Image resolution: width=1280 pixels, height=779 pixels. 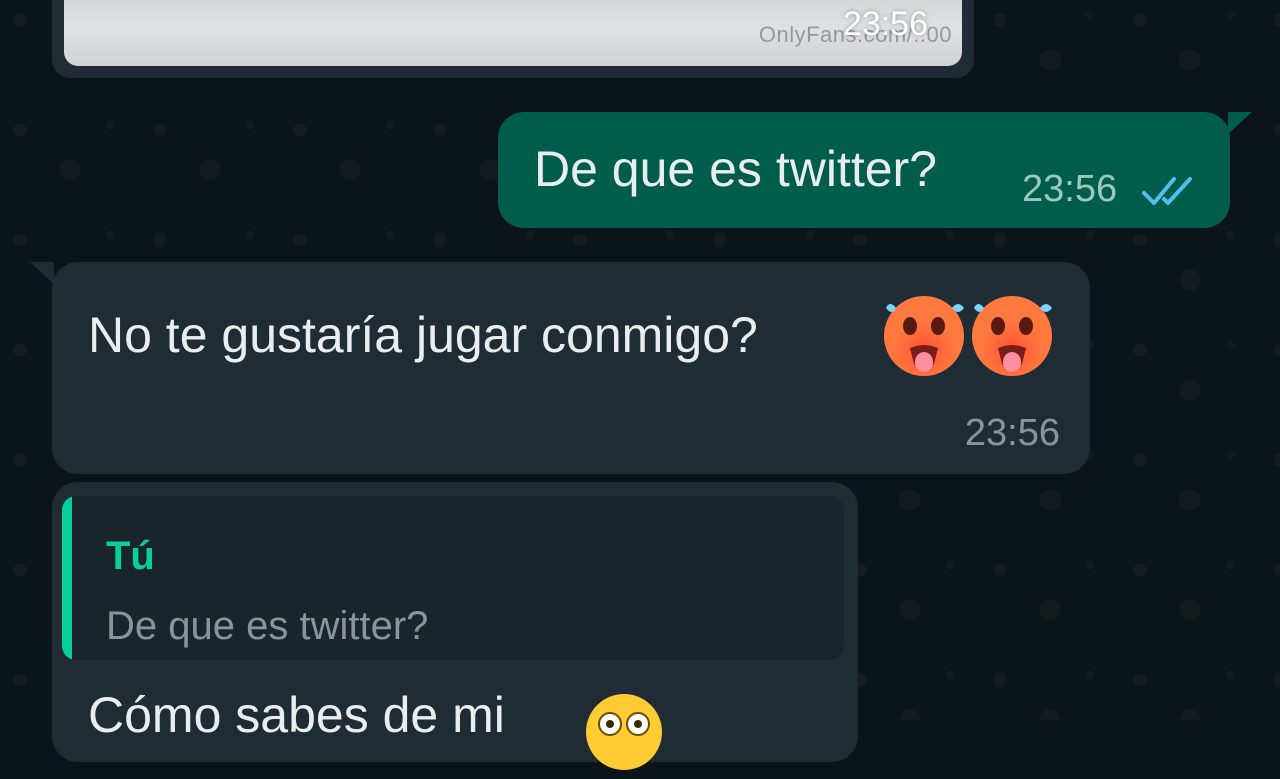 I want to click on emoji-group, so click(x=970, y=337).